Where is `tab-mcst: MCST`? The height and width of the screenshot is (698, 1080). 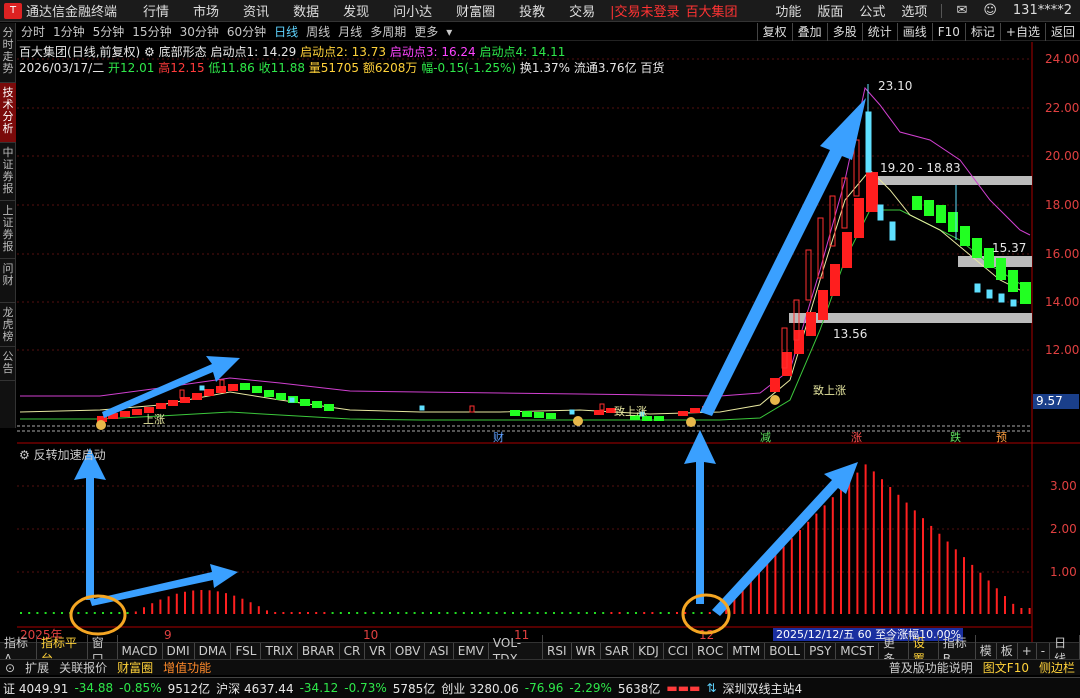 tab-mcst: MCST is located at coordinates (857, 651).